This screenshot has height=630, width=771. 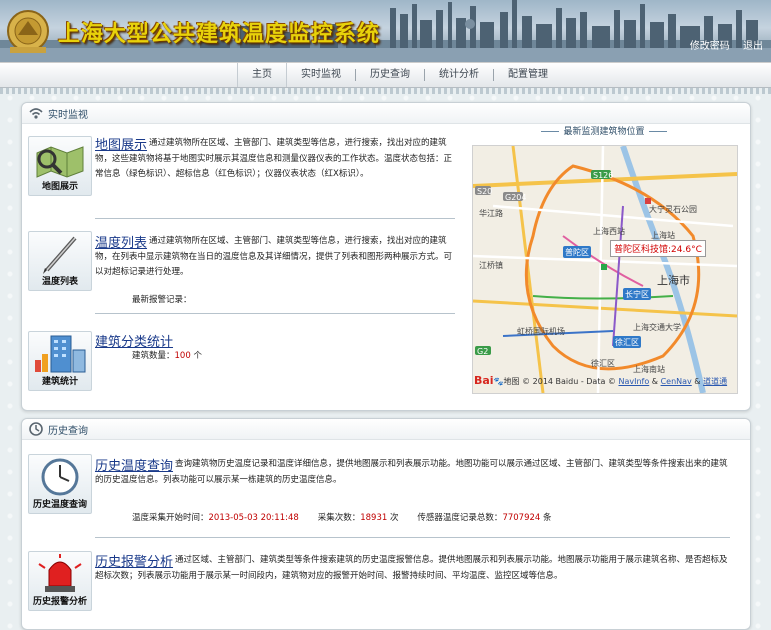 I want to click on alarm-analysis-icon-label: 历史报警分析, so click(x=59, y=602).